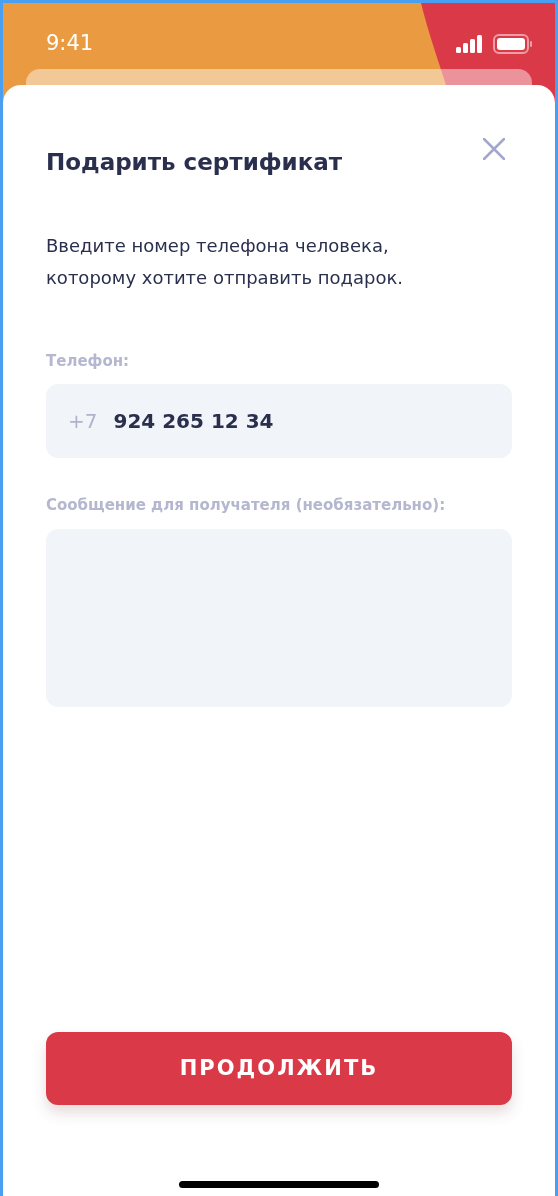 The image size is (558, 1196). Describe the element at coordinates (194, 162) in the screenshot. I see `sheet-title: Подарить сертификат` at that location.